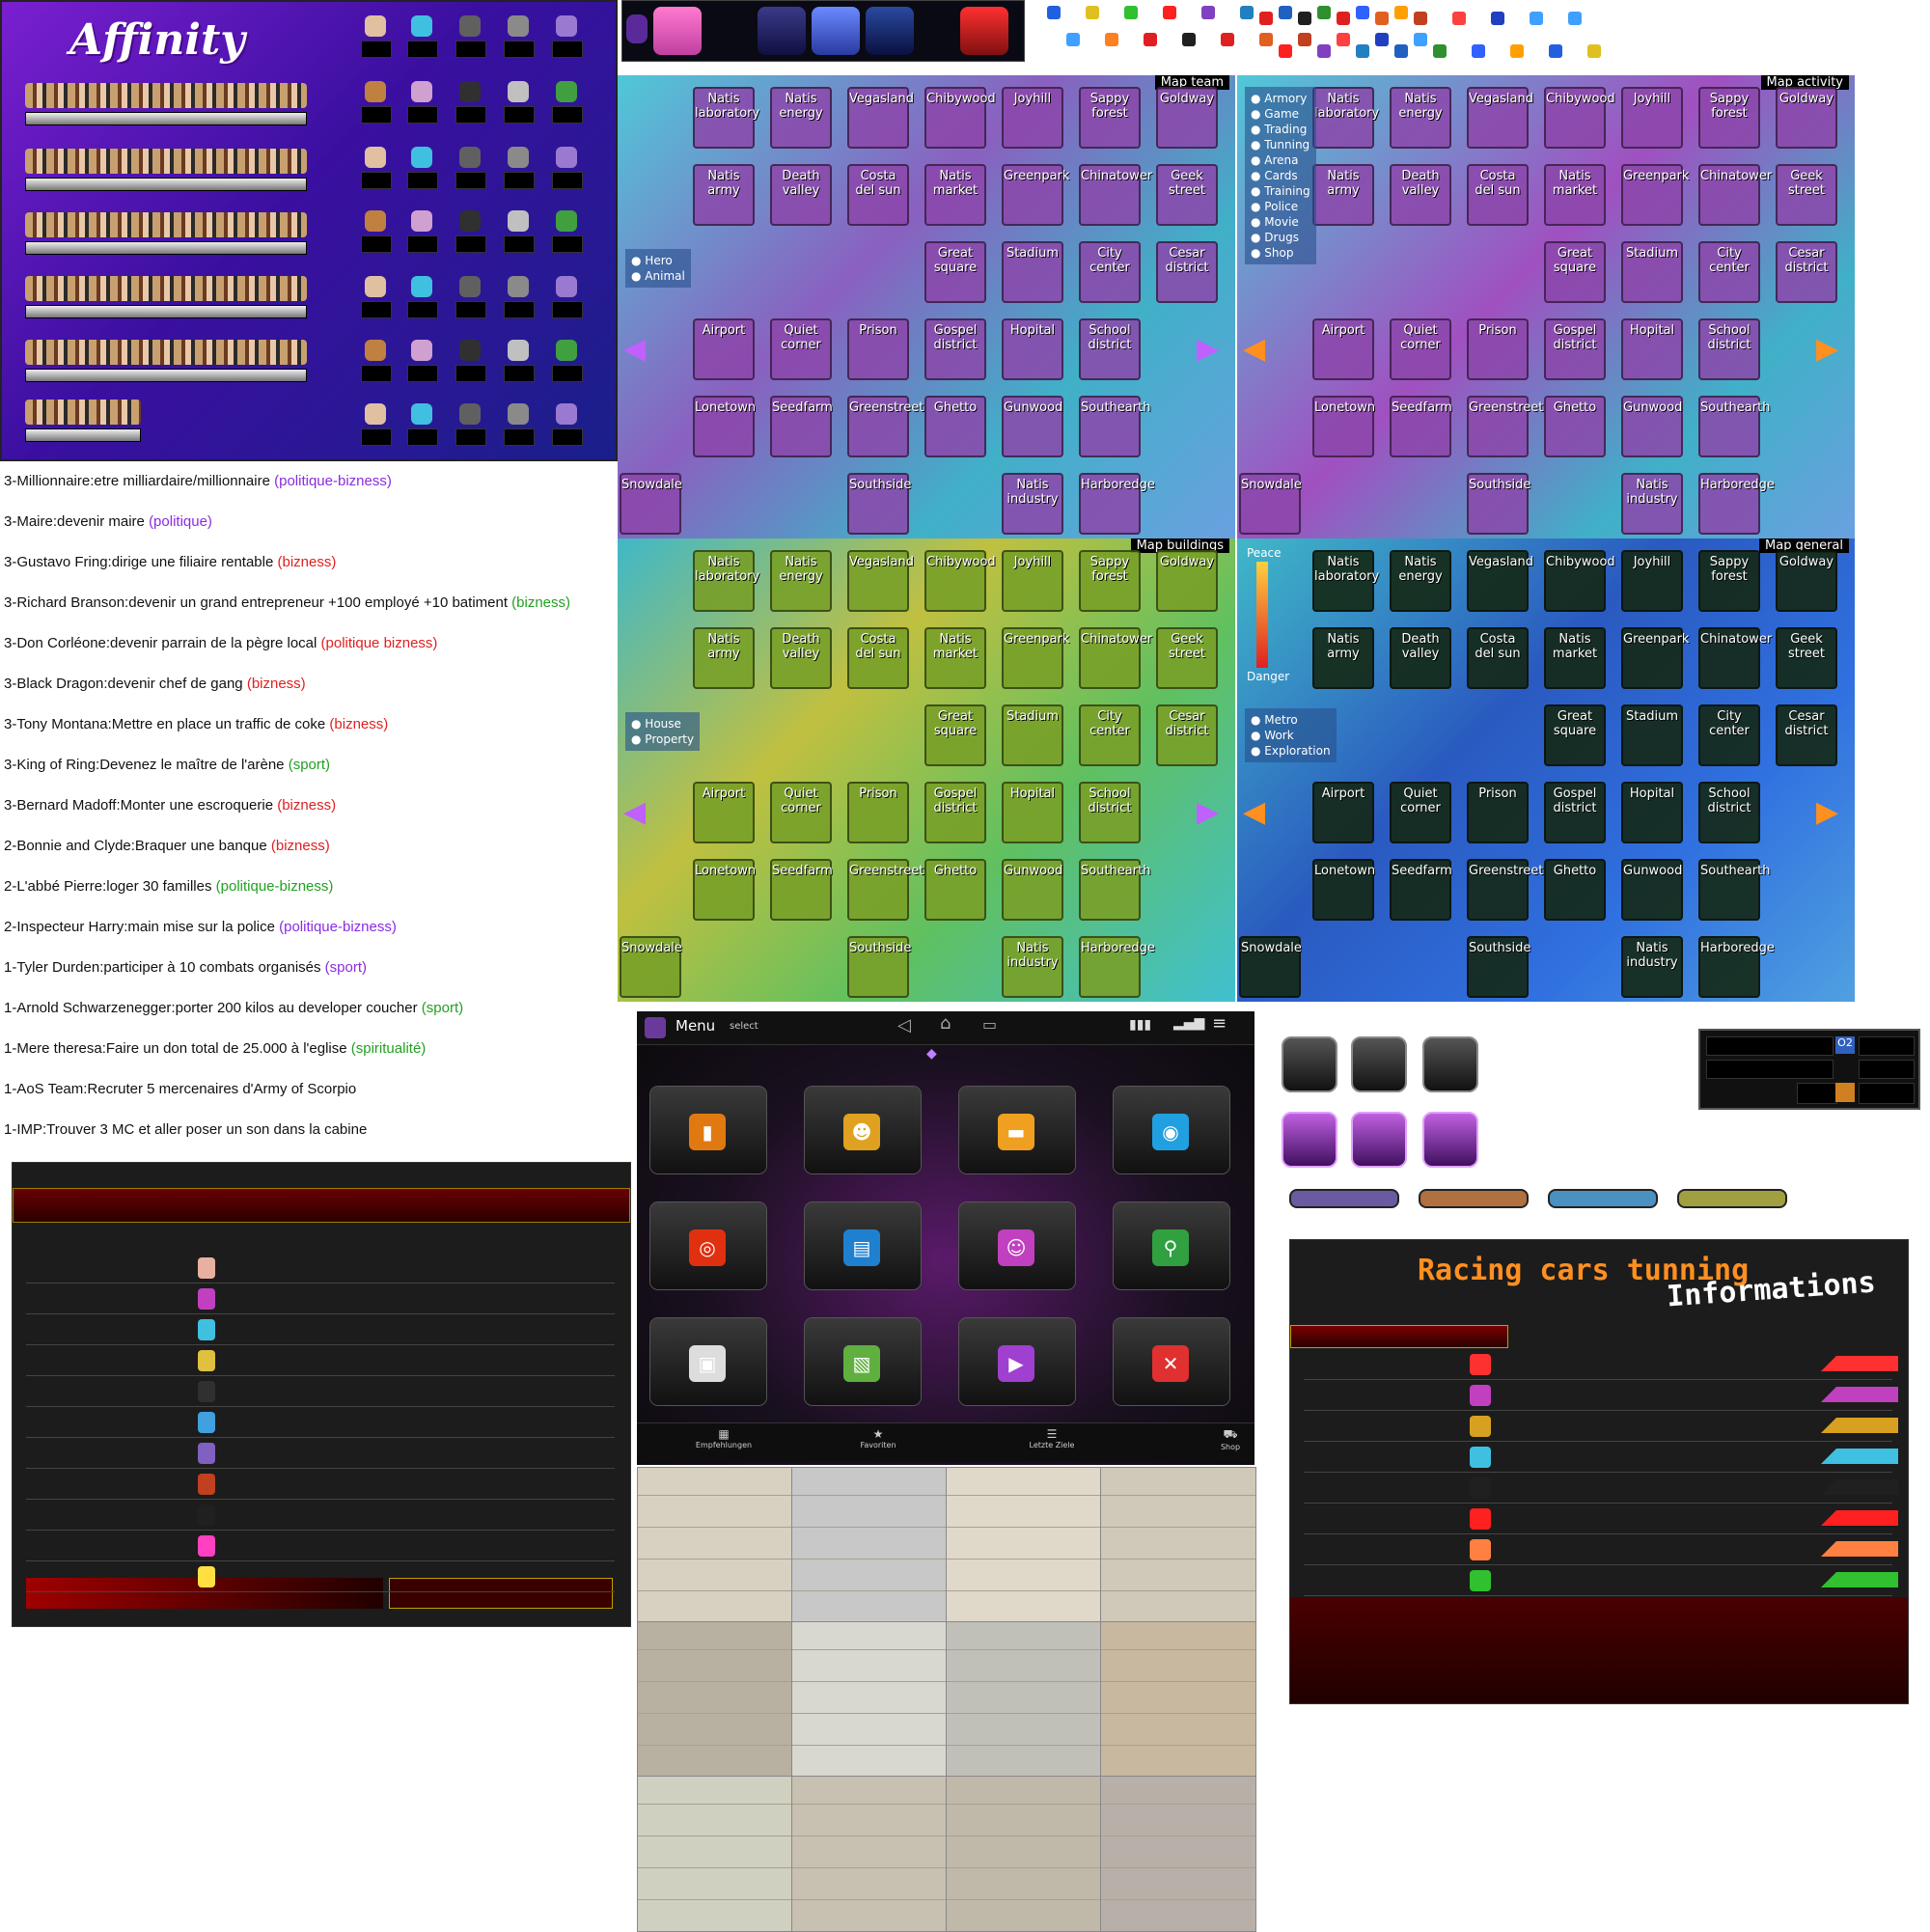 This screenshot has width=1930, height=1932. Describe the element at coordinates (708, 1130) in the screenshot. I see `menu-tile: ▮` at that location.